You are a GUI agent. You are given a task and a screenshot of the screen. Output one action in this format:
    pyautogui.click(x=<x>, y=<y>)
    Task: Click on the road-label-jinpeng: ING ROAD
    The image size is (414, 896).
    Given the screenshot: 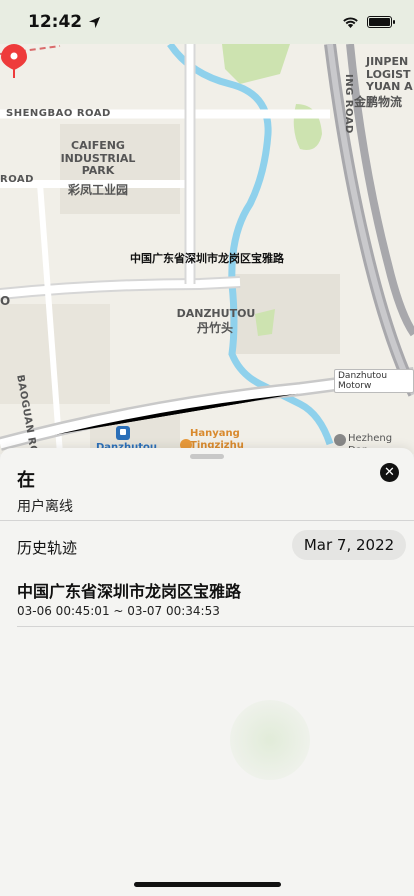 What is the action you would take?
    pyautogui.click(x=348, y=104)
    